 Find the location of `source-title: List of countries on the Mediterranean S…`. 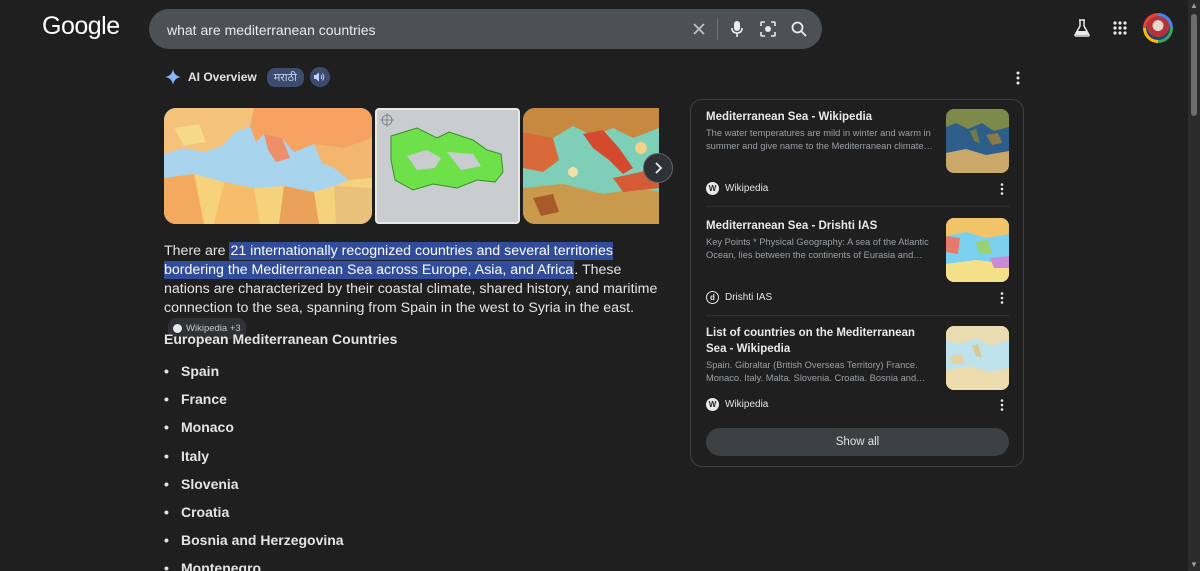

source-title: List of countries on the Mediterranean S… is located at coordinates (822, 341).